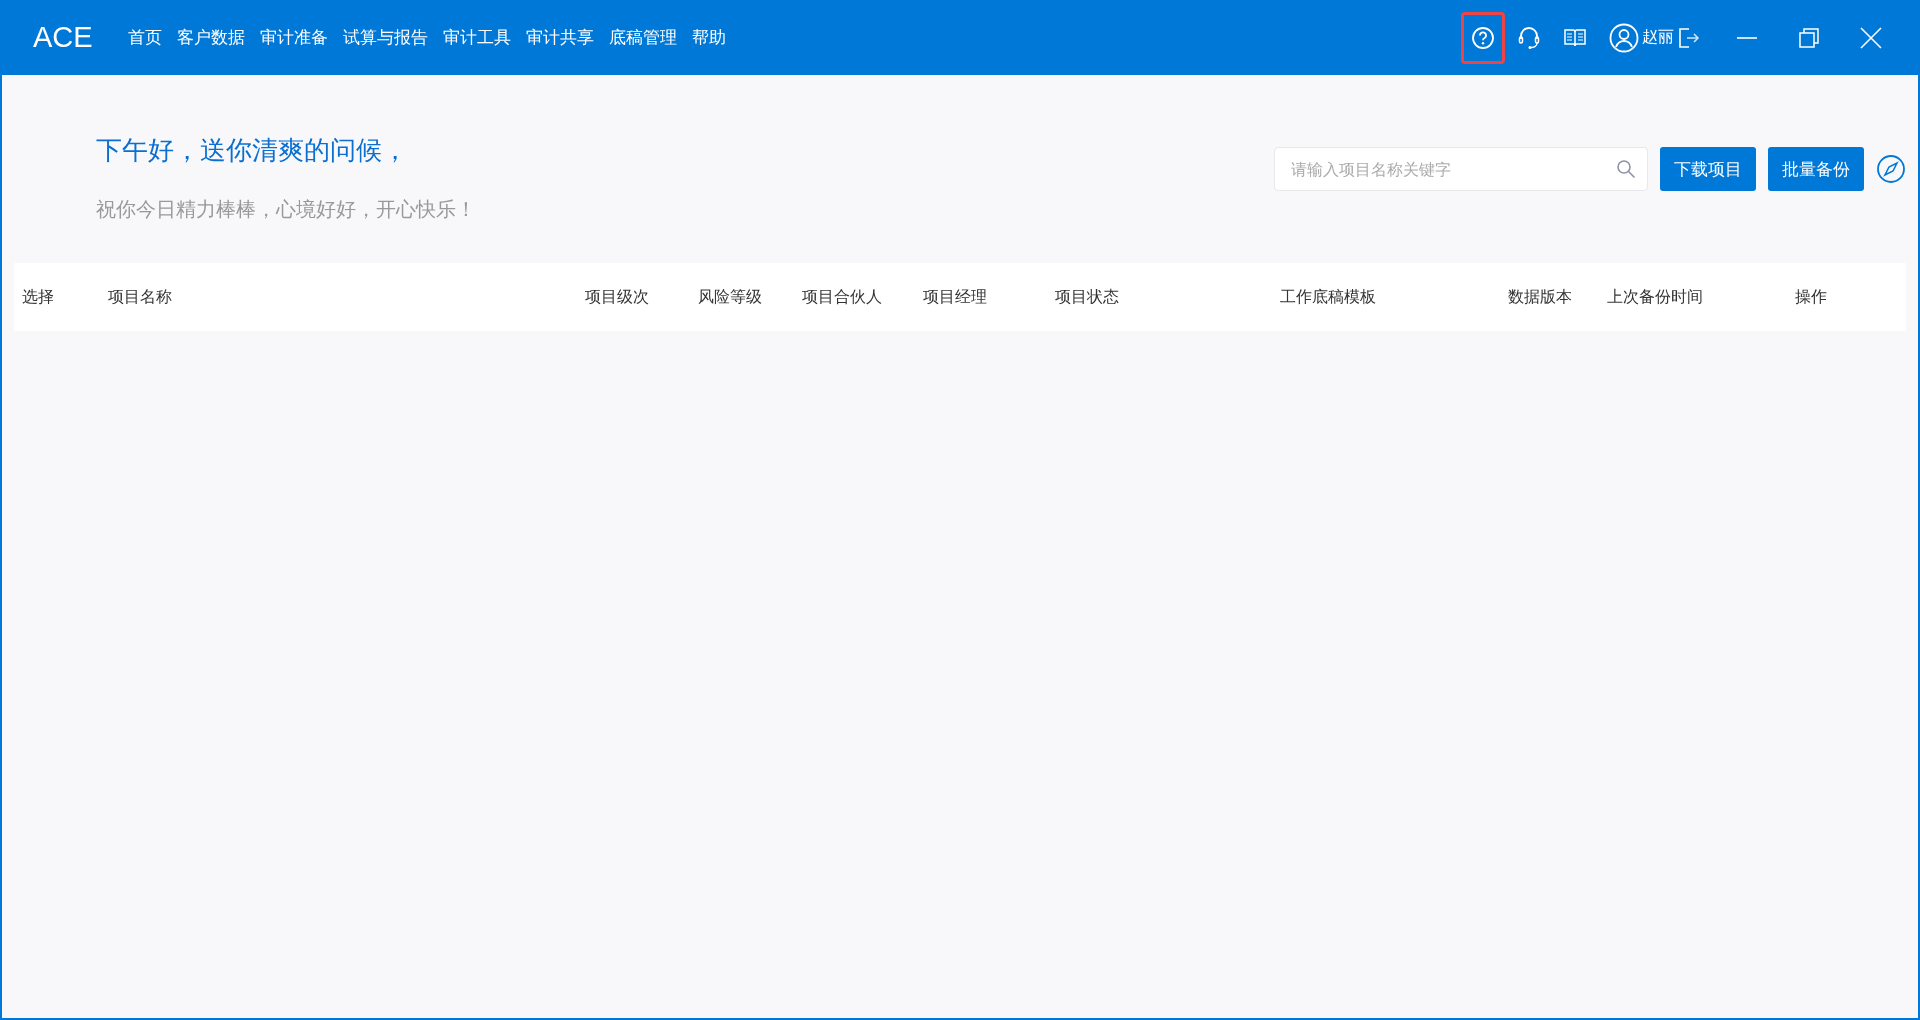 Image resolution: width=1920 pixels, height=1020 pixels. What do you see at coordinates (294, 37) in the screenshot?
I see `menu-item: 审计准备` at bounding box center [294, 37].